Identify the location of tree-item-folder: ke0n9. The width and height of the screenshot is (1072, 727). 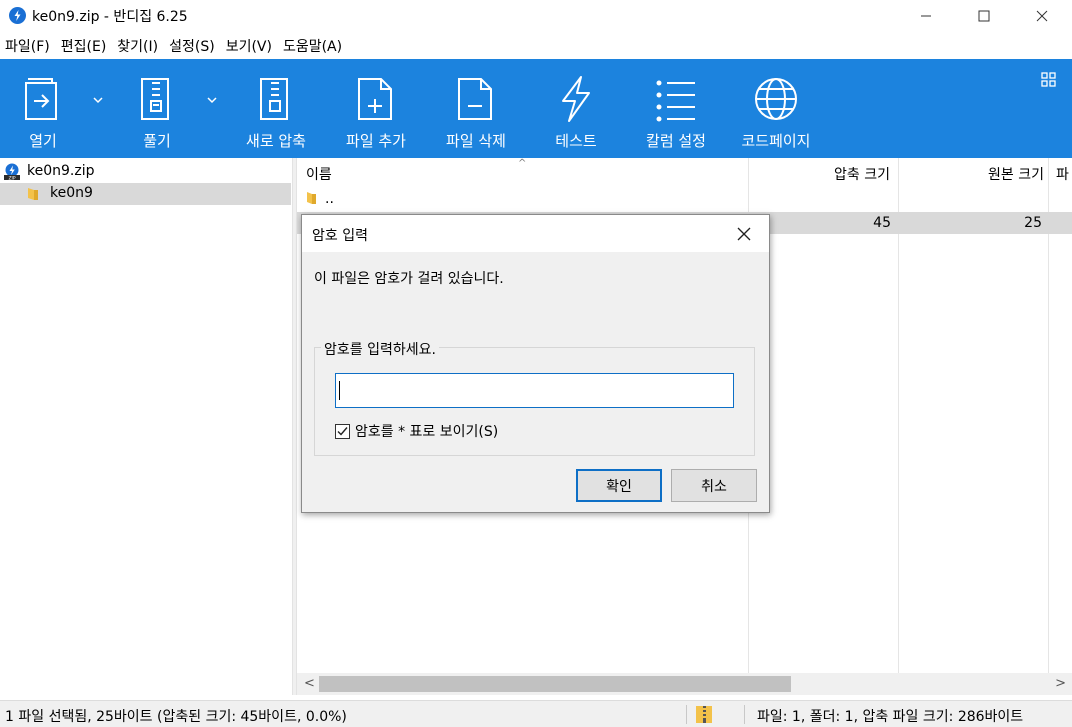
(145, 194).